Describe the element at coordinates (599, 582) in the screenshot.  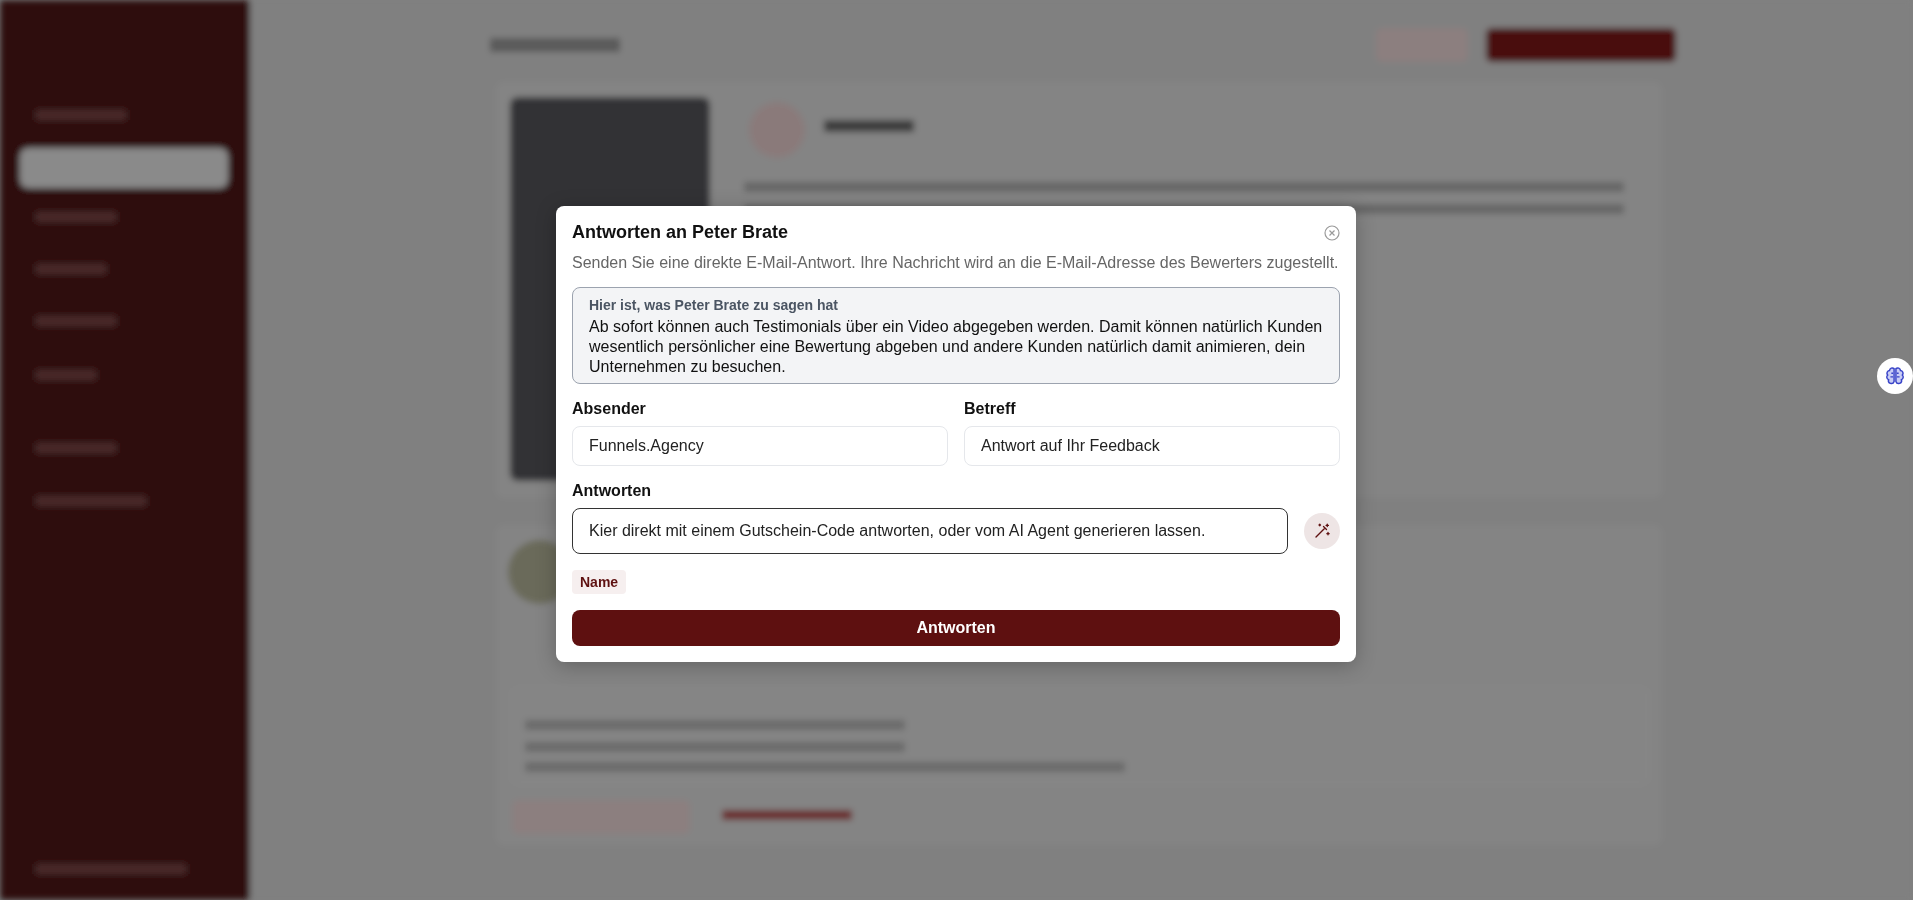
I see `variable-chip: Name` at that location.